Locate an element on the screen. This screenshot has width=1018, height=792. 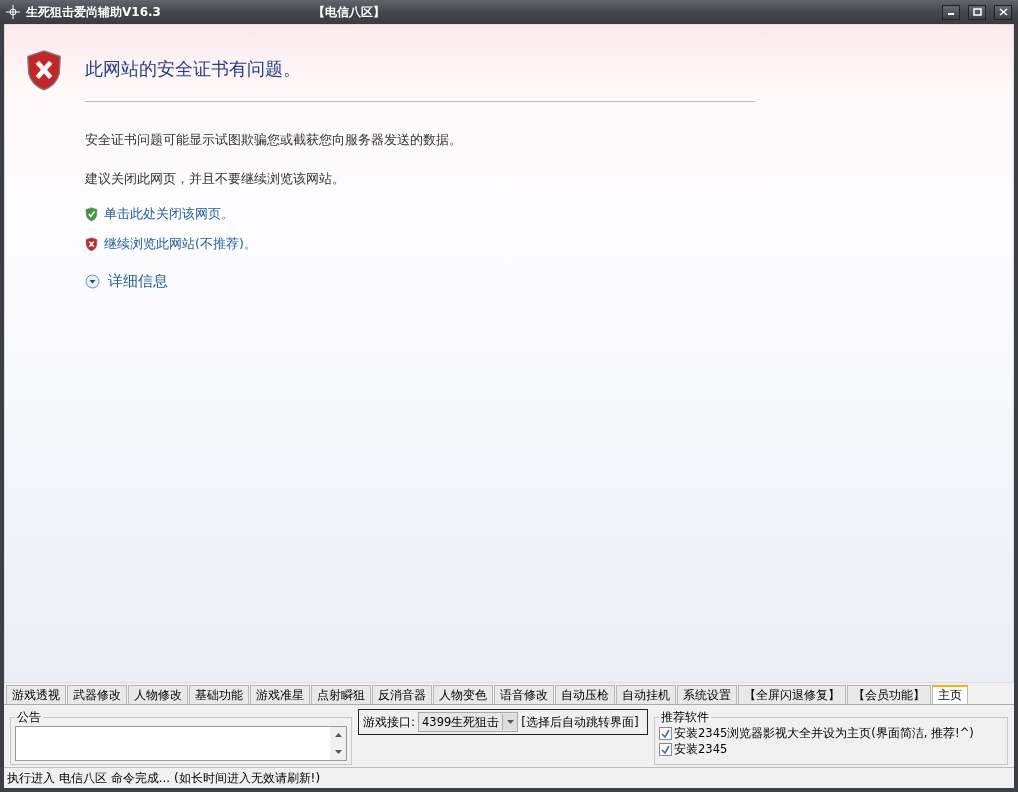
crosshair-icon is located at coordinates (13, 12).